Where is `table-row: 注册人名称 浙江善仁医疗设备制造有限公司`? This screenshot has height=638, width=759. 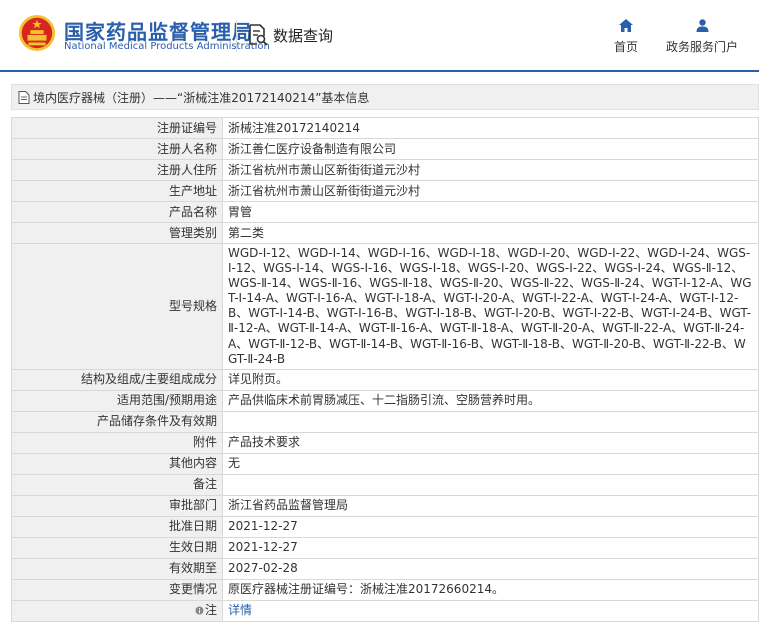 table-row: 注册人名称 浙江善仁医疗设备制造有限公司 is located at coordinates (385, 149).